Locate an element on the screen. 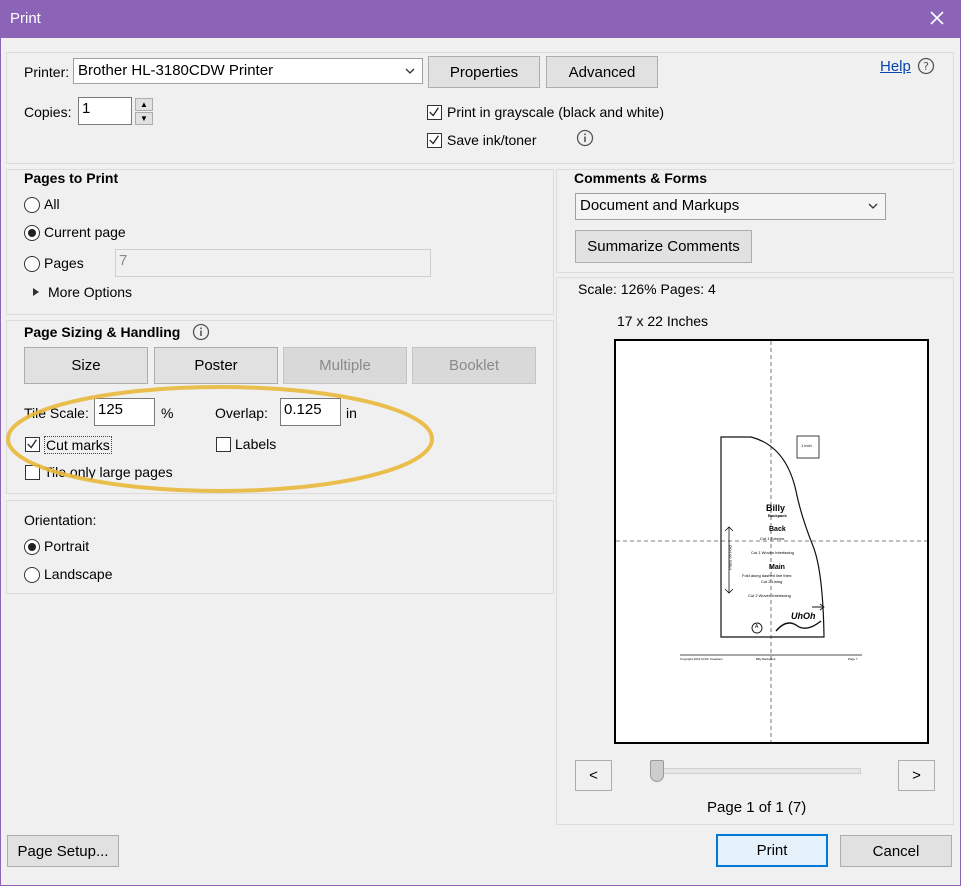 The width and height of the screenshot is (961, 886). comments-select: Document and Markups is located at coordinates (730, 206).